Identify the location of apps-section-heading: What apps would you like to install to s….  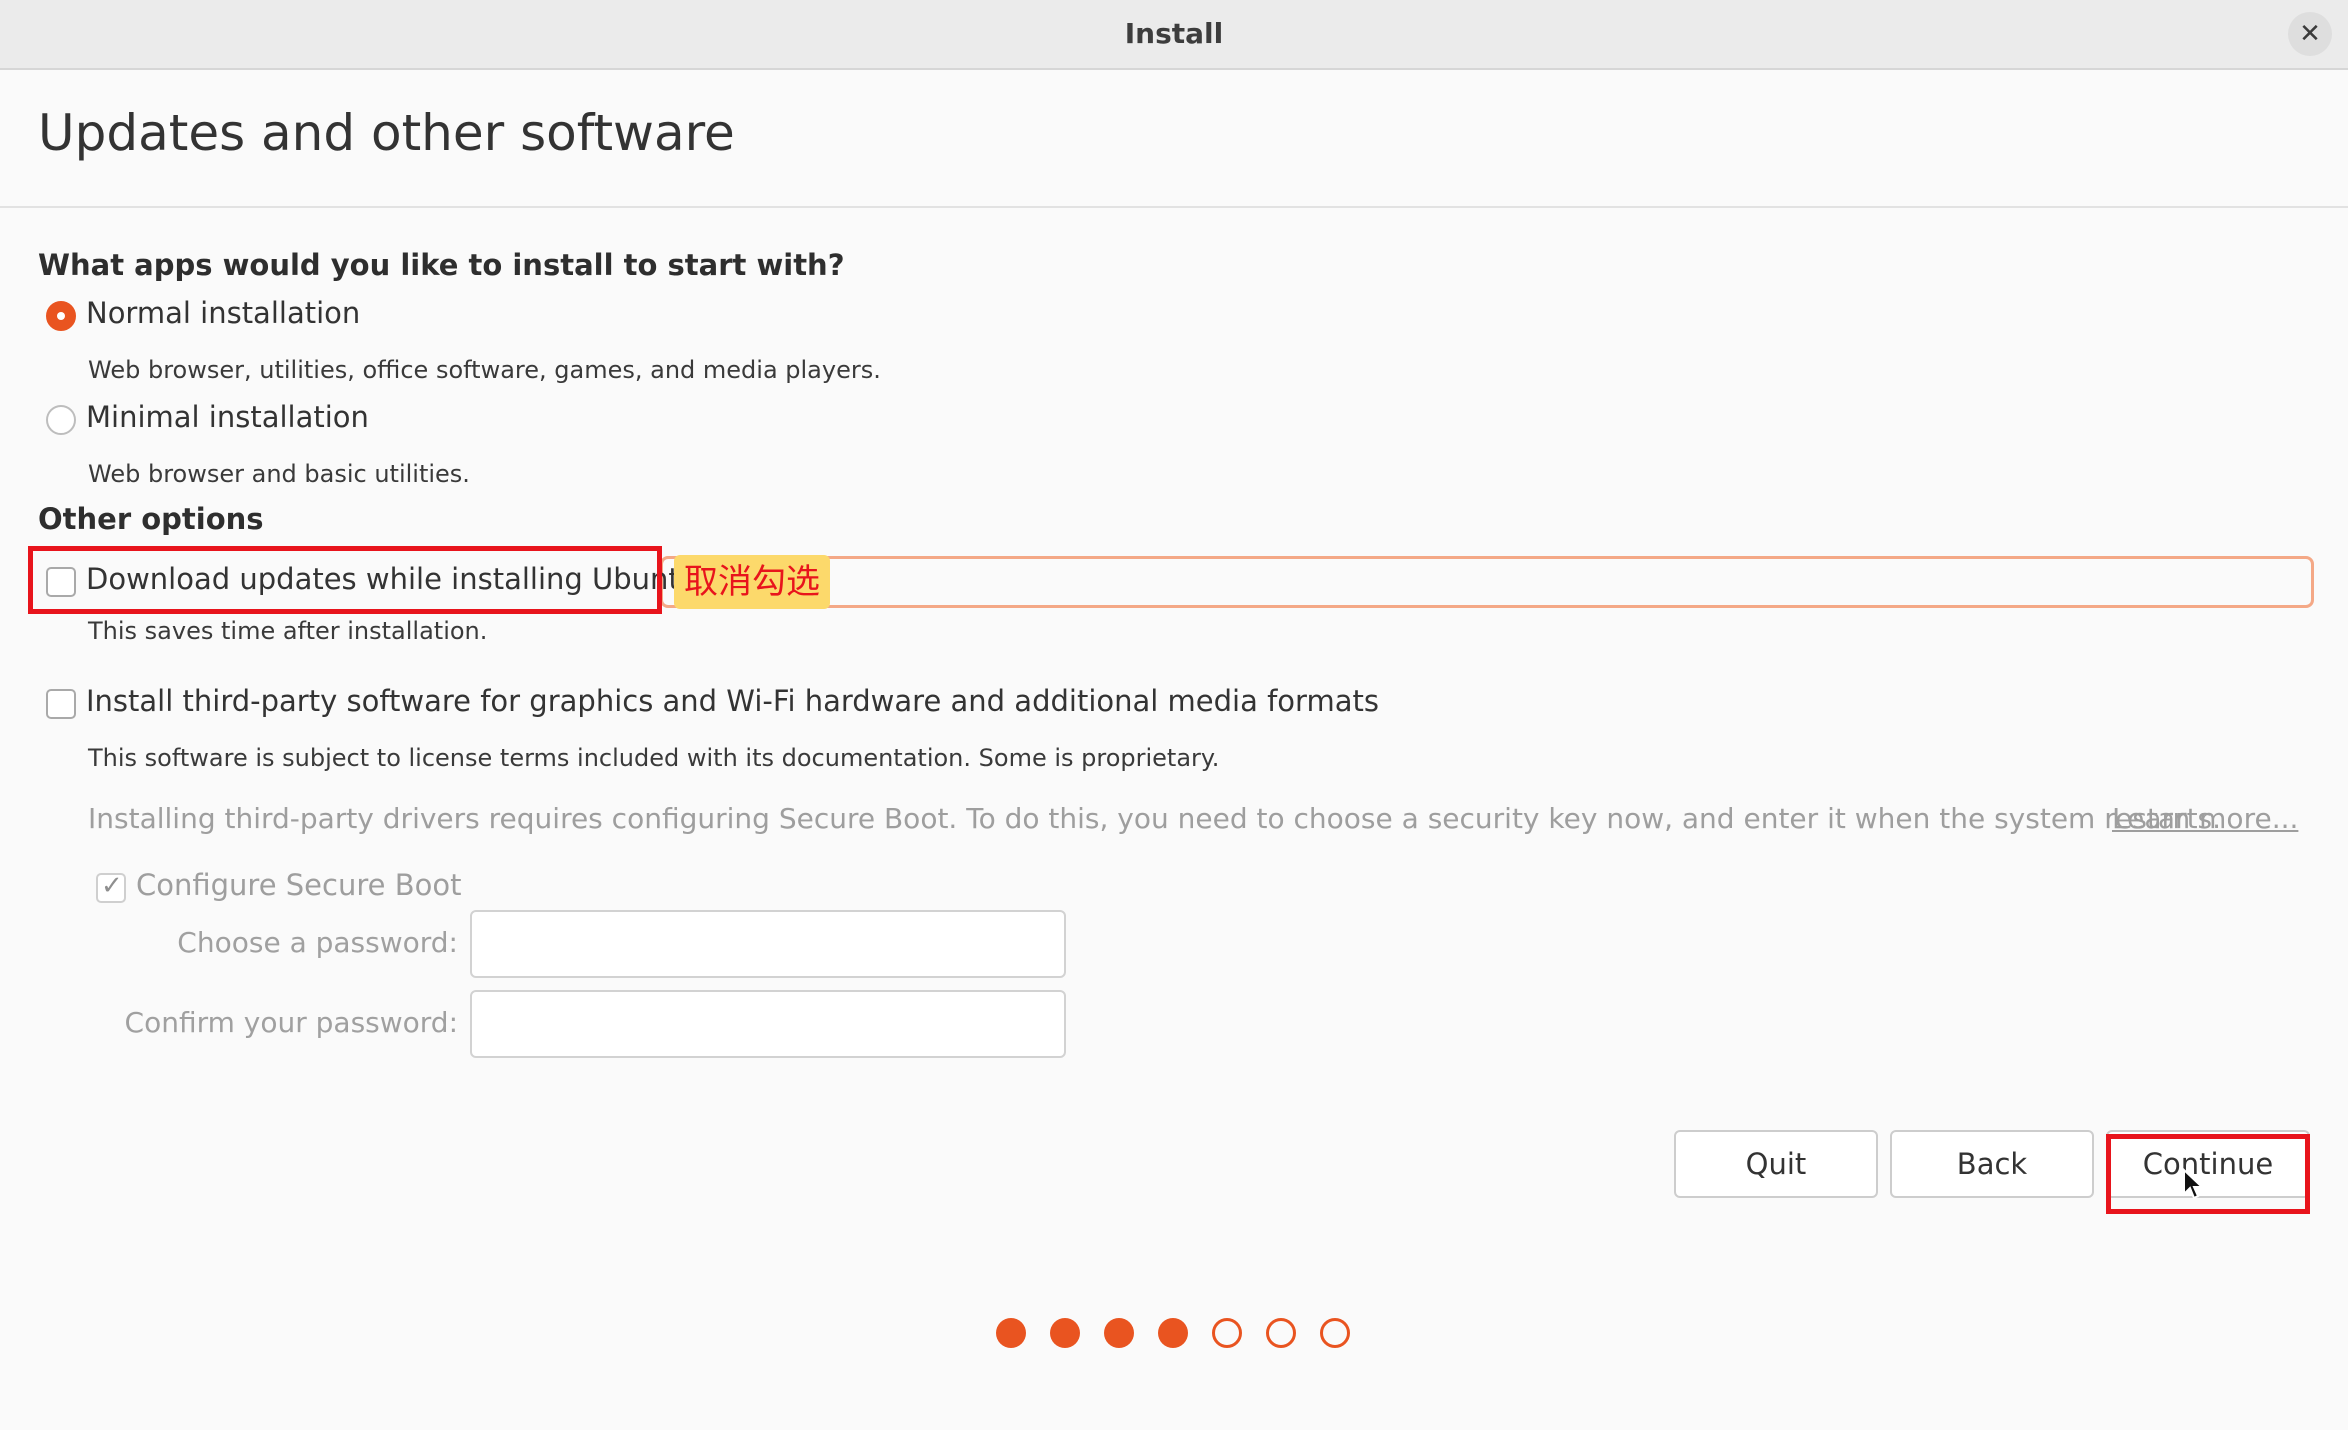
(441, 265).